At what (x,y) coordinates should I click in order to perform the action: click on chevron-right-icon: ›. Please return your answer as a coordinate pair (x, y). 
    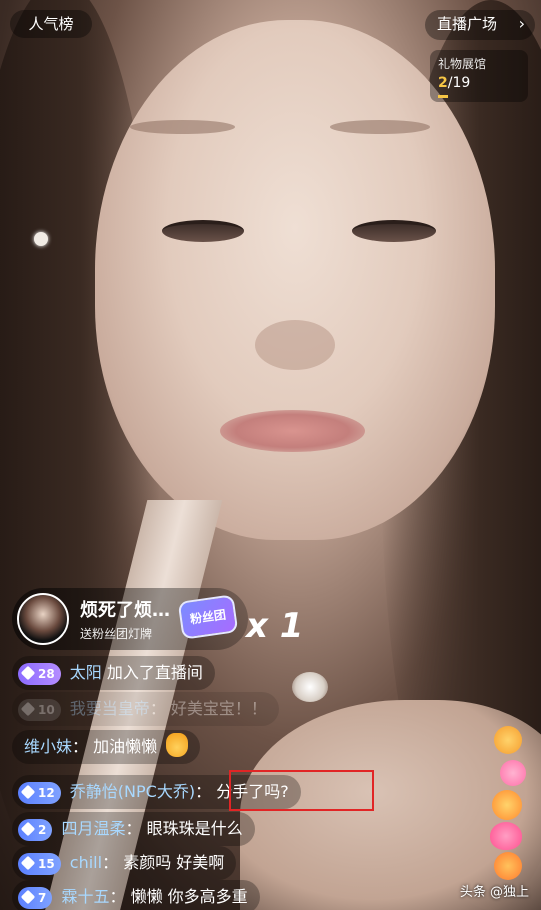
    Looking at the image, I should click on (521, 23).